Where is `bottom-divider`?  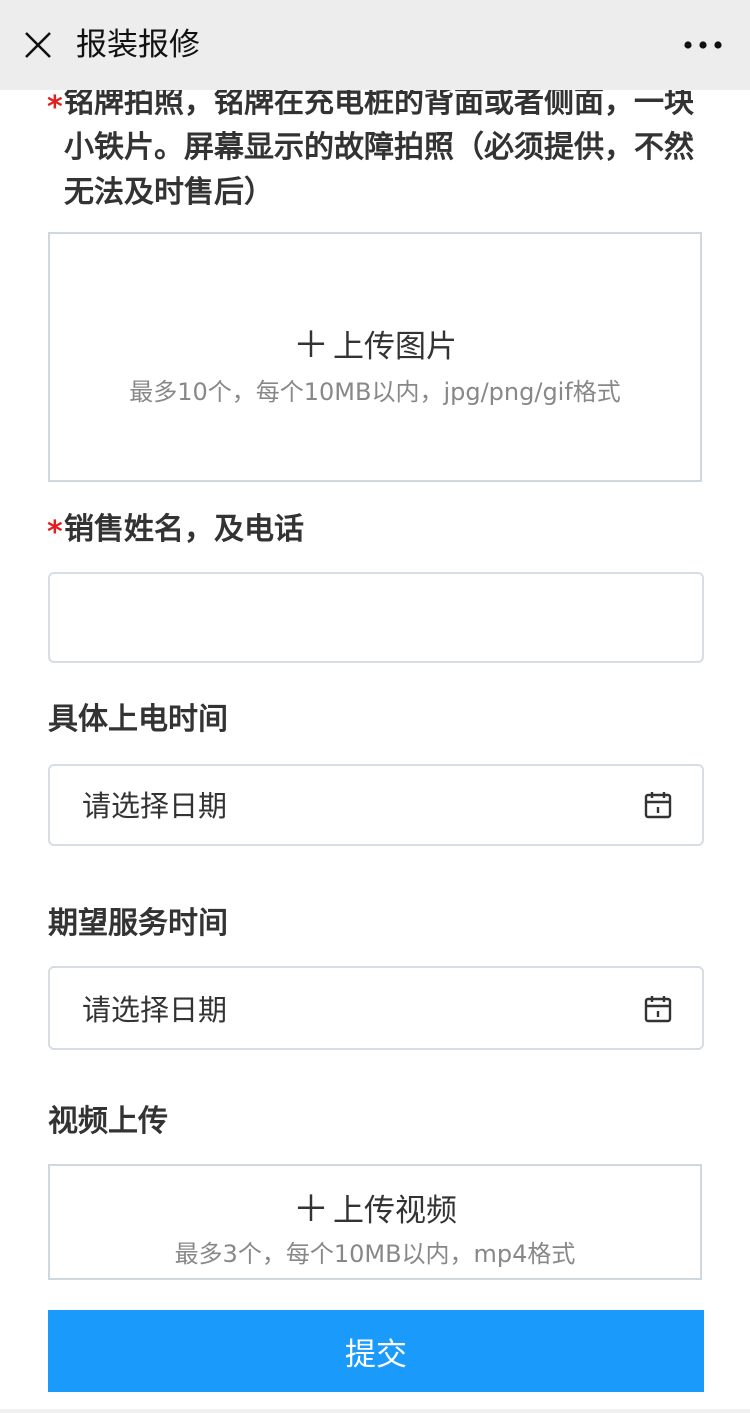 bottom-divider is located at coordinates (375, 1411).